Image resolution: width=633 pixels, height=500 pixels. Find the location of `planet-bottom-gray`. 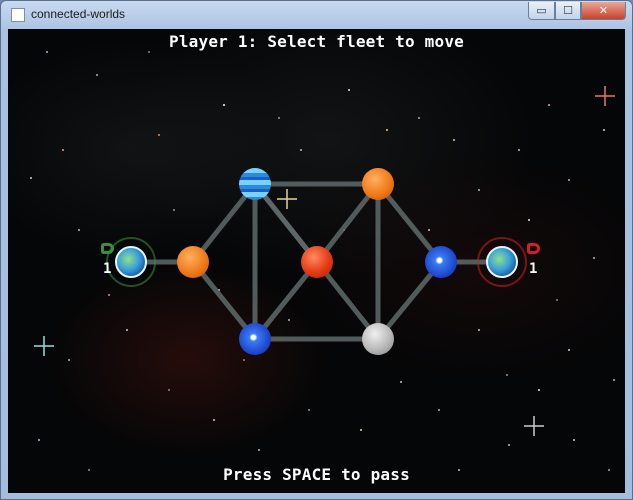

planet-bottom-gray is located at coordinates (378, 339).